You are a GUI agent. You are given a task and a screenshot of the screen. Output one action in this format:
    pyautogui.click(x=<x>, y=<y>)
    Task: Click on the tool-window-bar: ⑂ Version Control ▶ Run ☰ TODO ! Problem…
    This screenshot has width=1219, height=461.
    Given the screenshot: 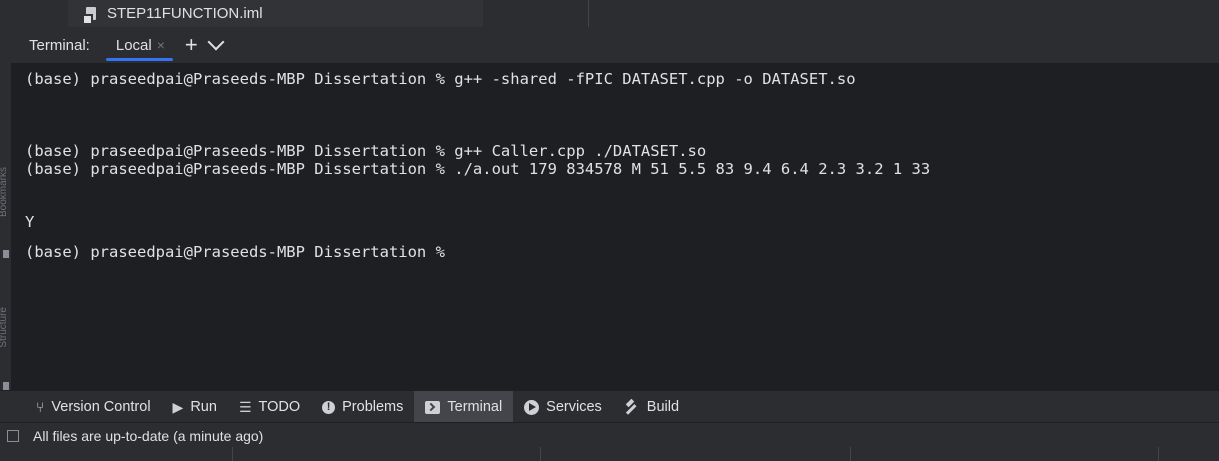 What is the action you would take?
    pyautogui.click(x=609, y=406)
    